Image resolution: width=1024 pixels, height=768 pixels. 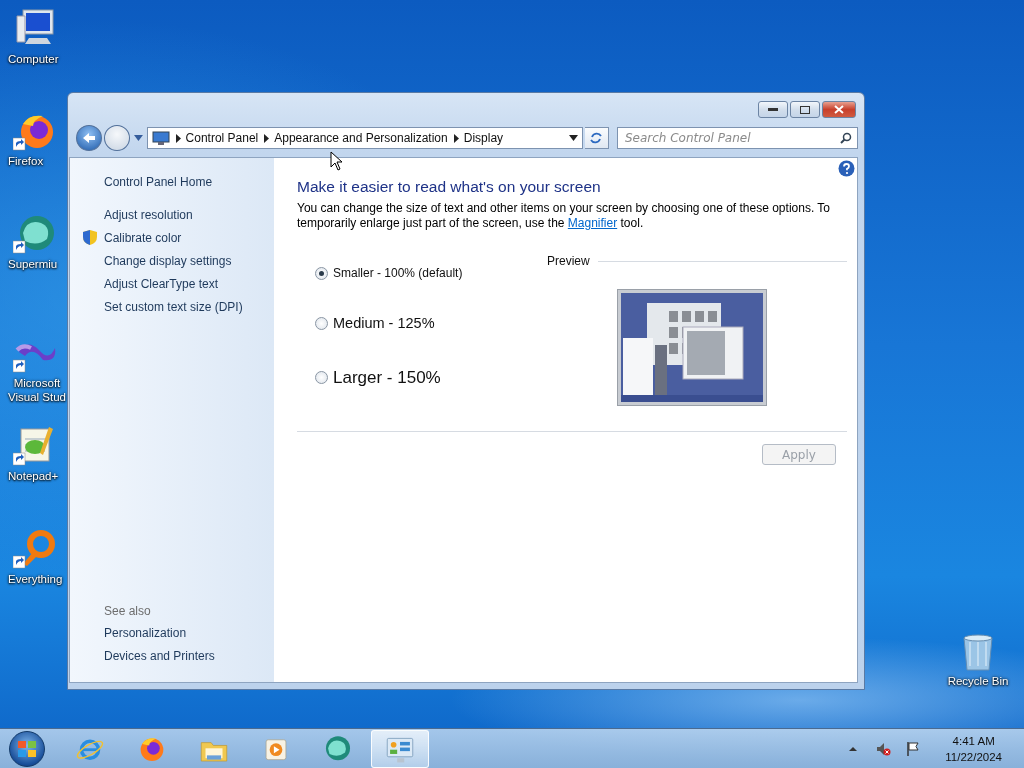 I want to click on desktop-icon-label: Recycle Bin, so click(x=978, y=681).